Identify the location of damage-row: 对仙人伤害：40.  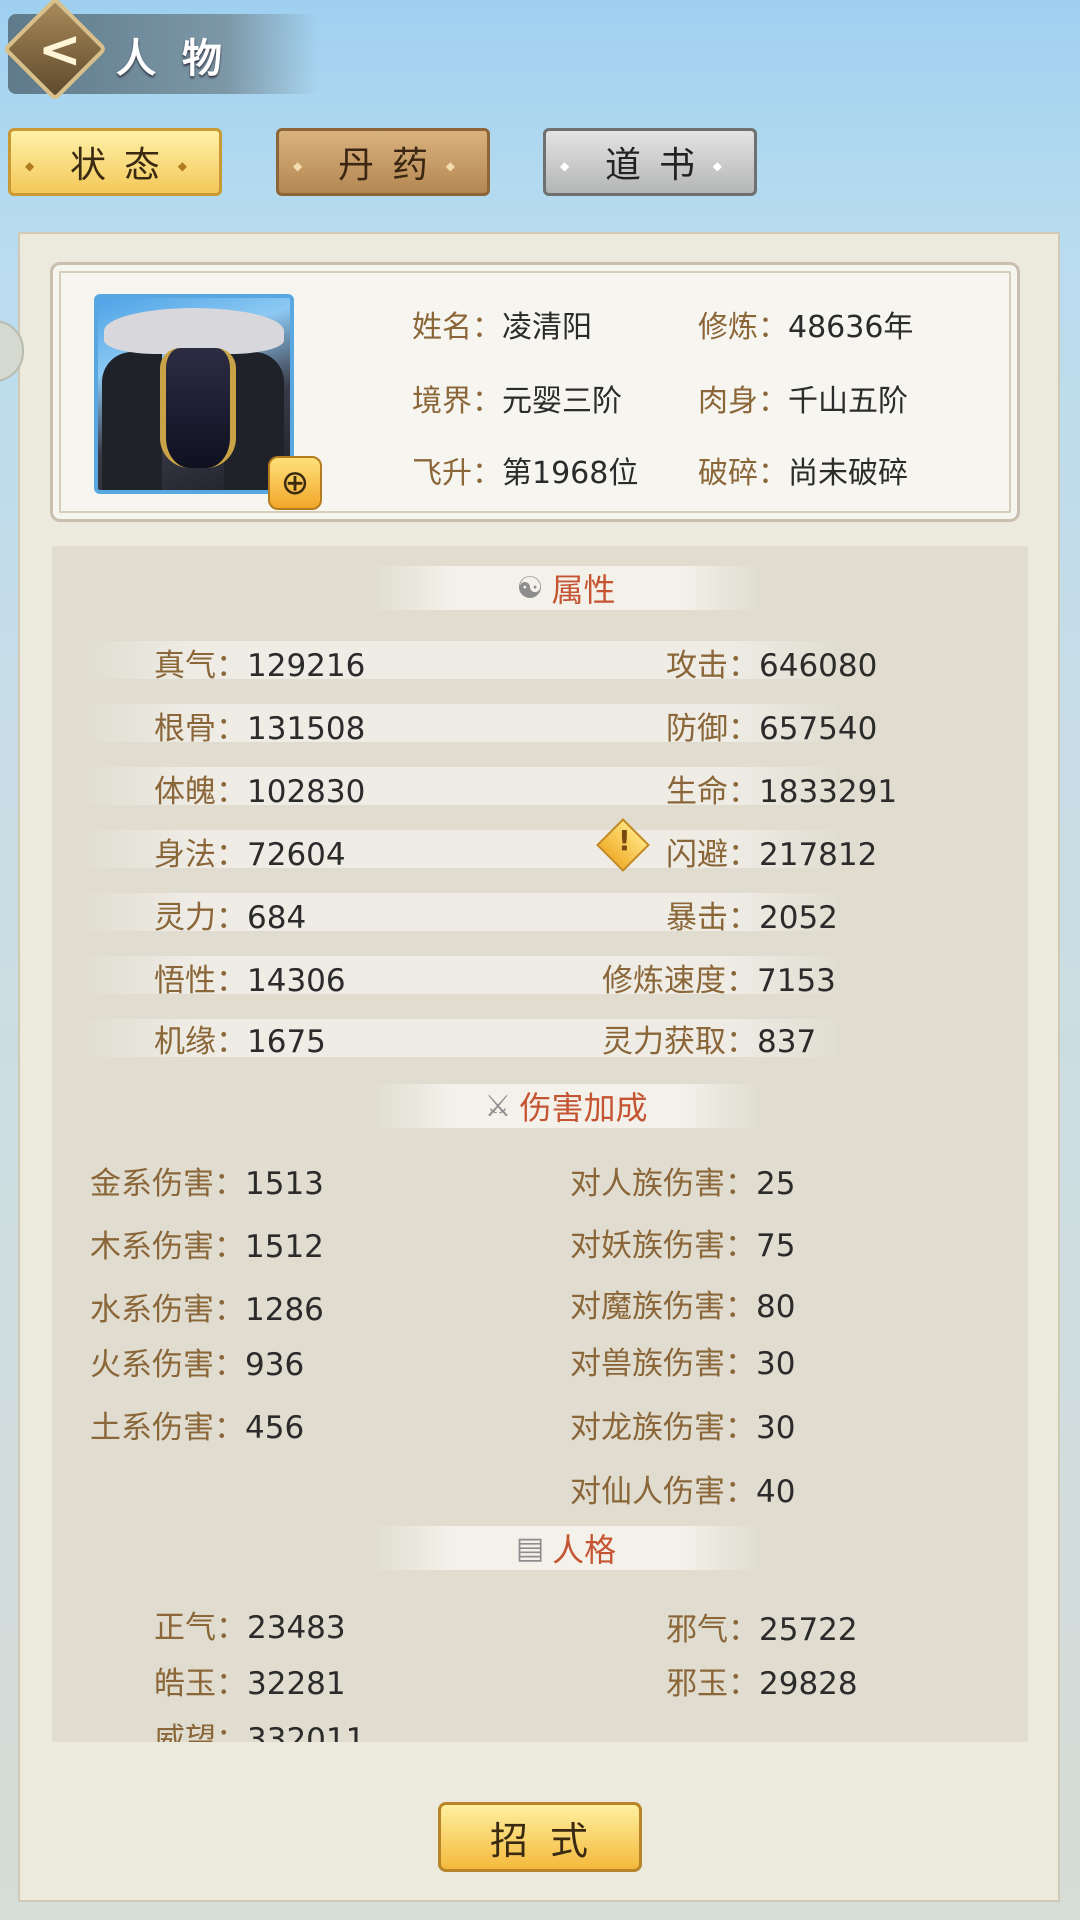
(683, 1492).